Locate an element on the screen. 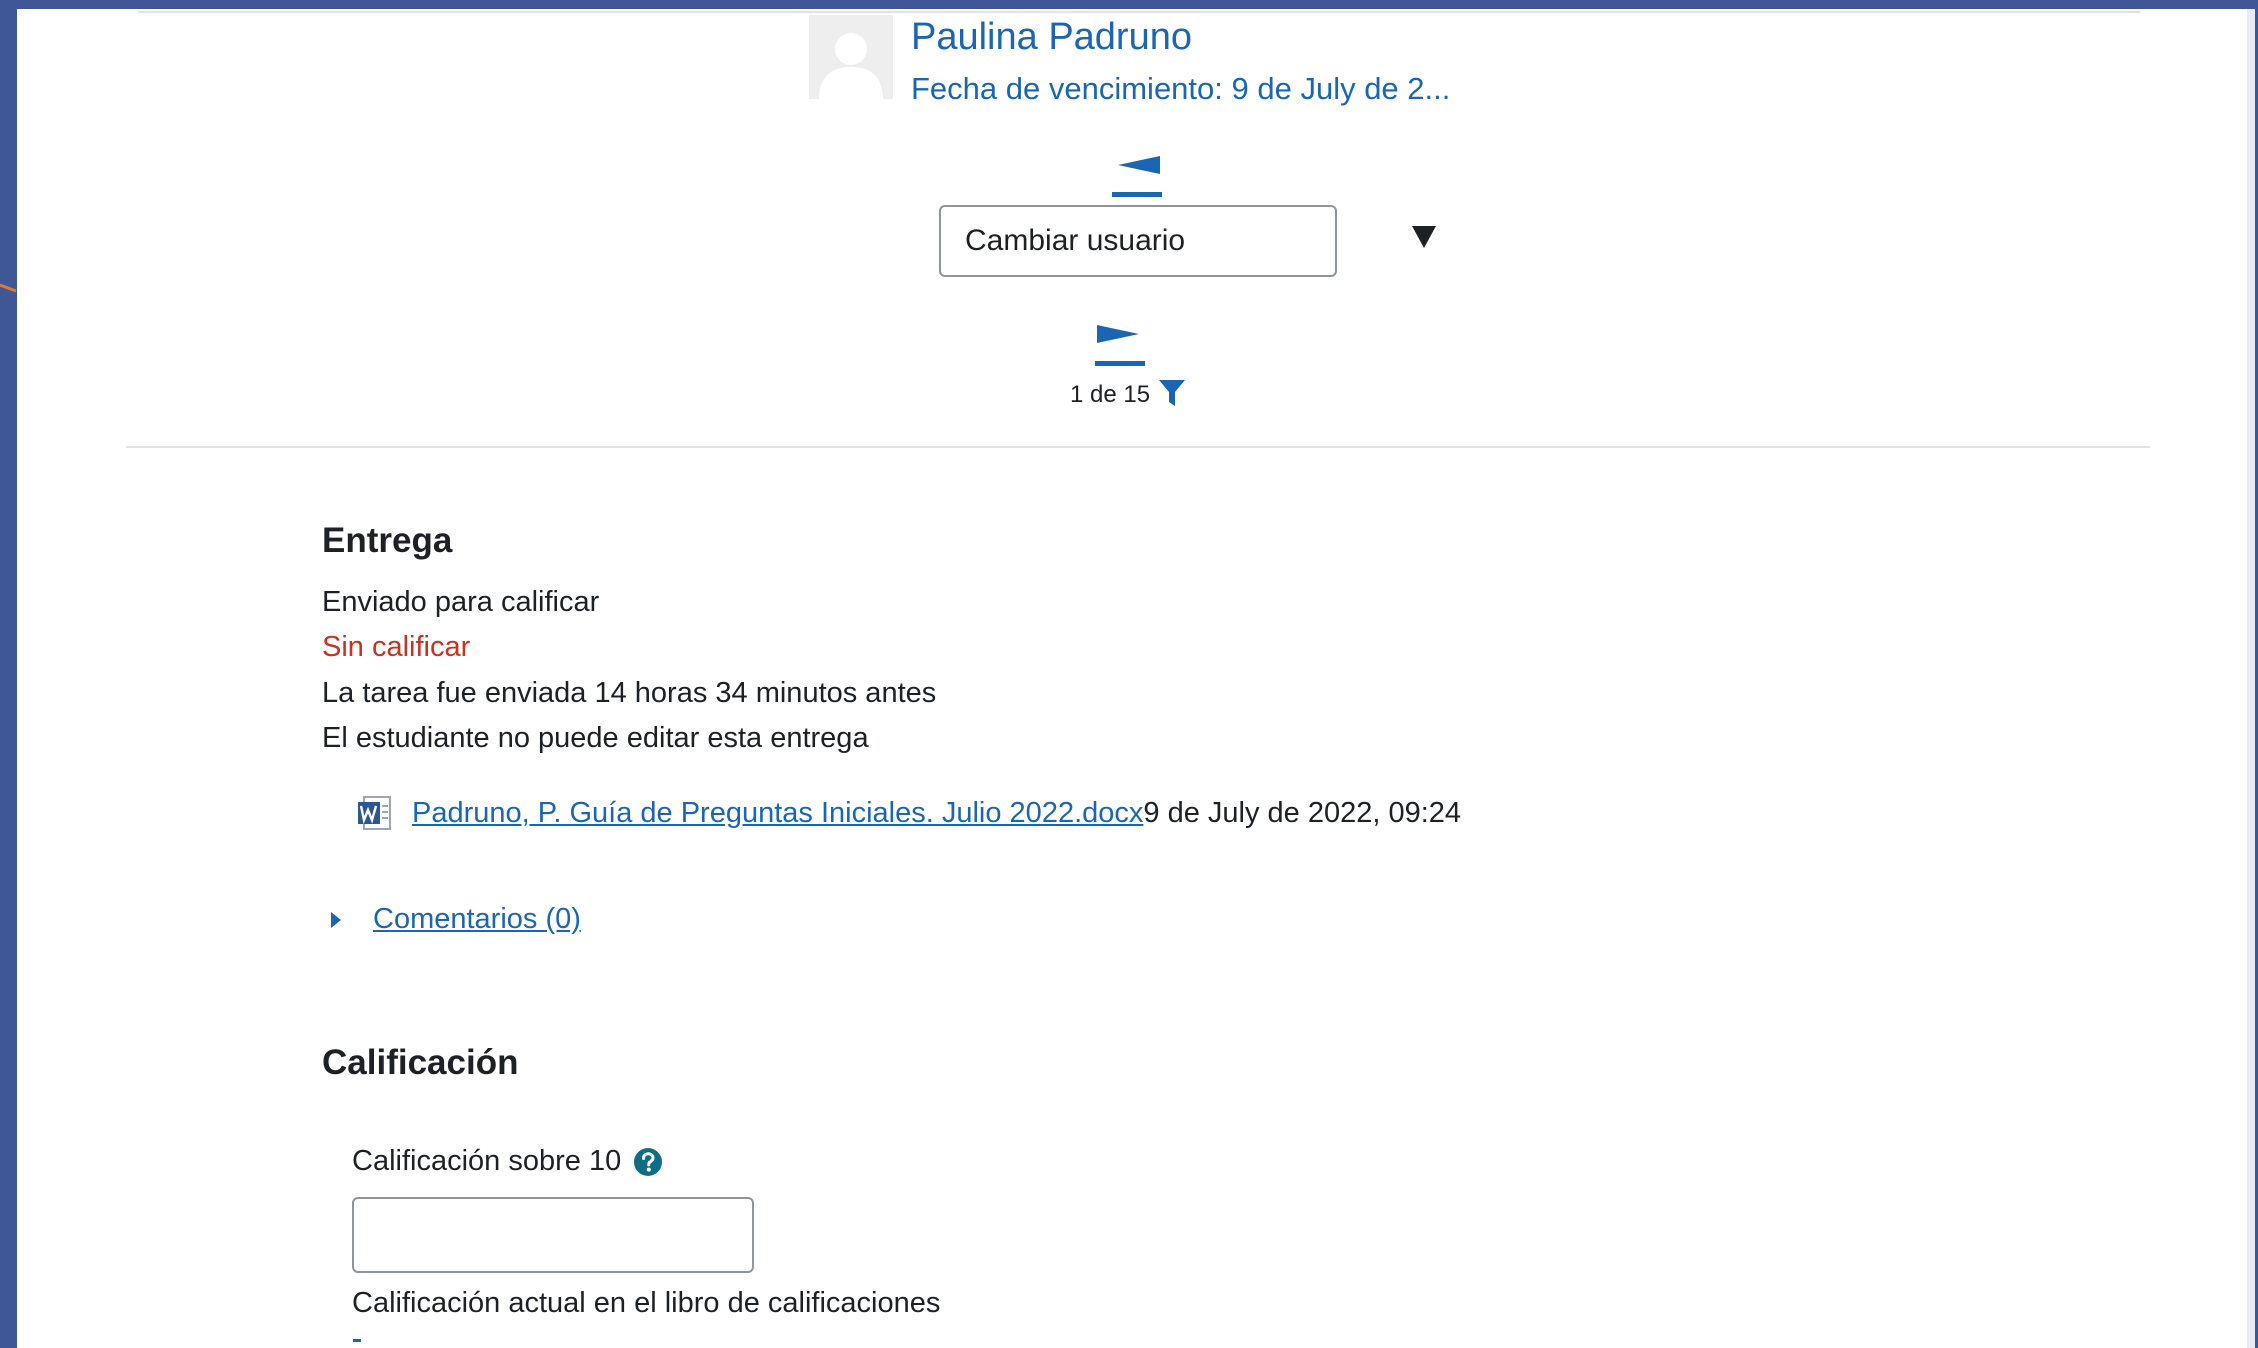  comments-link: Comentarios (0) is located at coordinates (477, 919).